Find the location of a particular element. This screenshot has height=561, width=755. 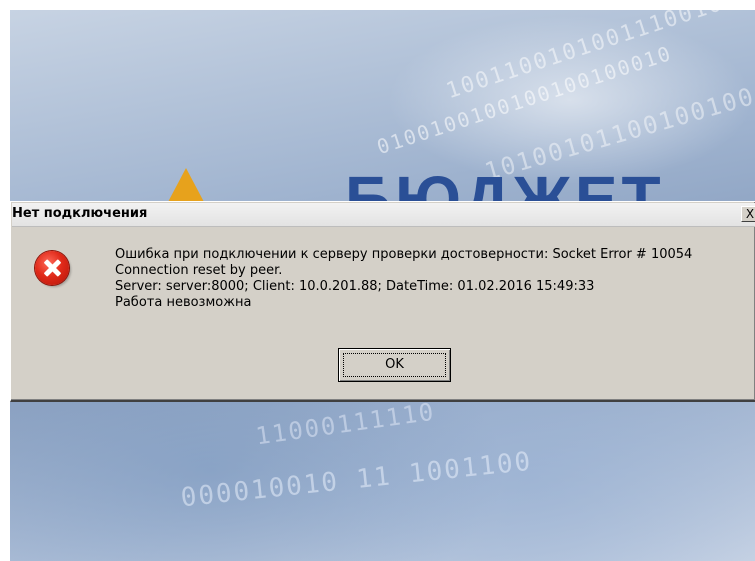

close-button: X is located at coordinates (748, 214).